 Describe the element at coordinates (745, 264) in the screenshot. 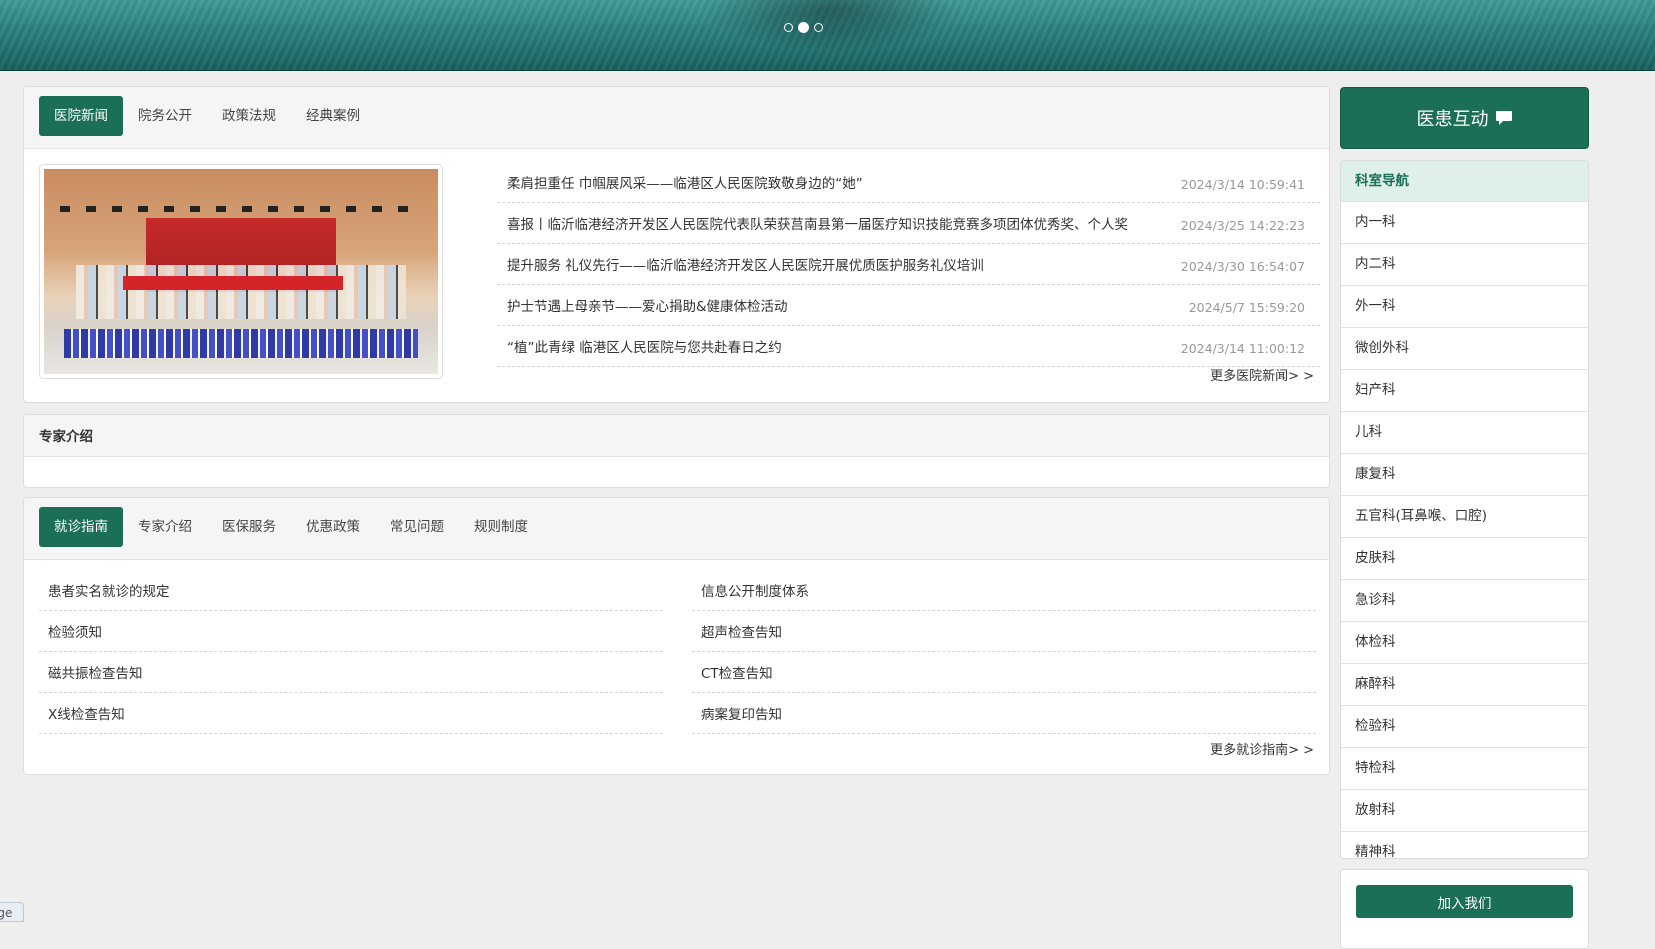

I see `news-title: 提升服务 礼仪先行——临沂临港经济开发区人民医院开展优质医护服务礼仪培训` at that location.